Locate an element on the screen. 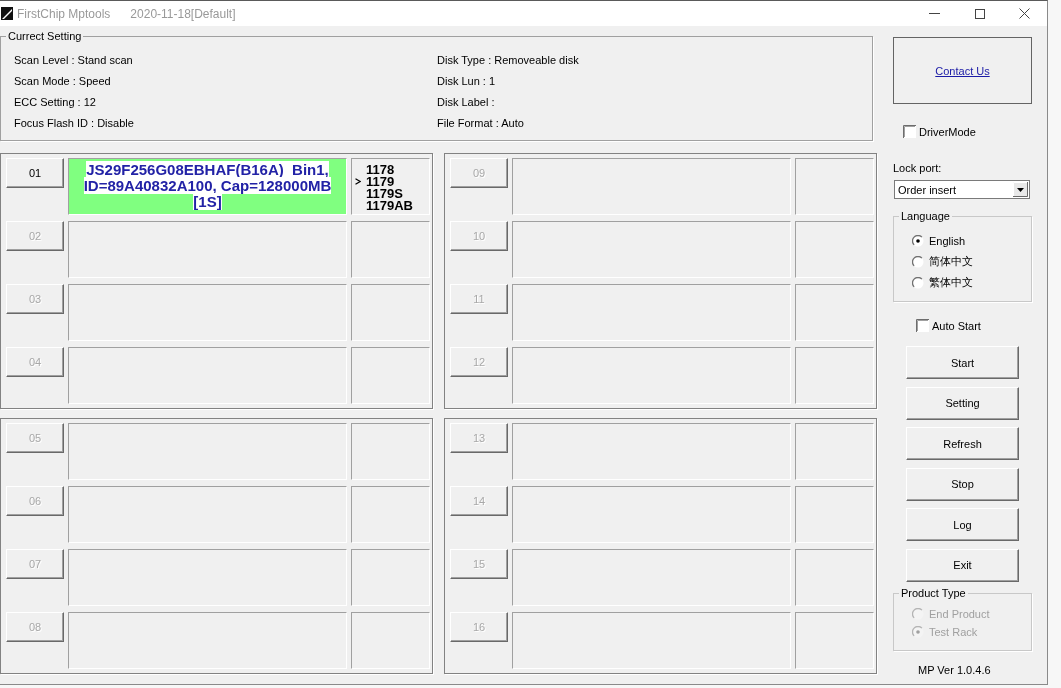 This screenshot has height=688, width=1061. group-title: Language is located at coordinates (925, 216).